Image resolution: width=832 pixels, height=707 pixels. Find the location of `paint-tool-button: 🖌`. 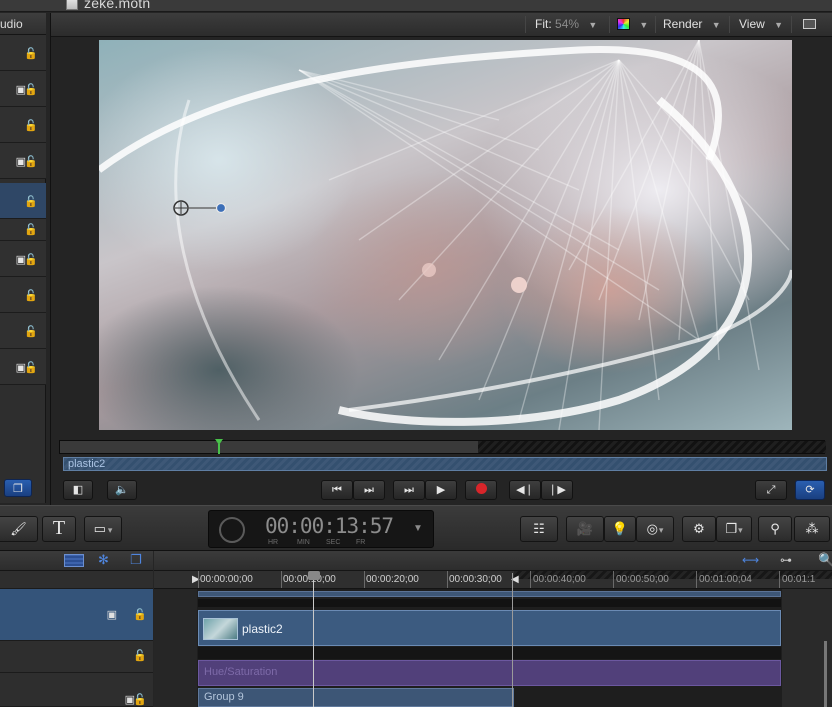

paint-tool-button: 🖌 is located at coordinates (19, 529).